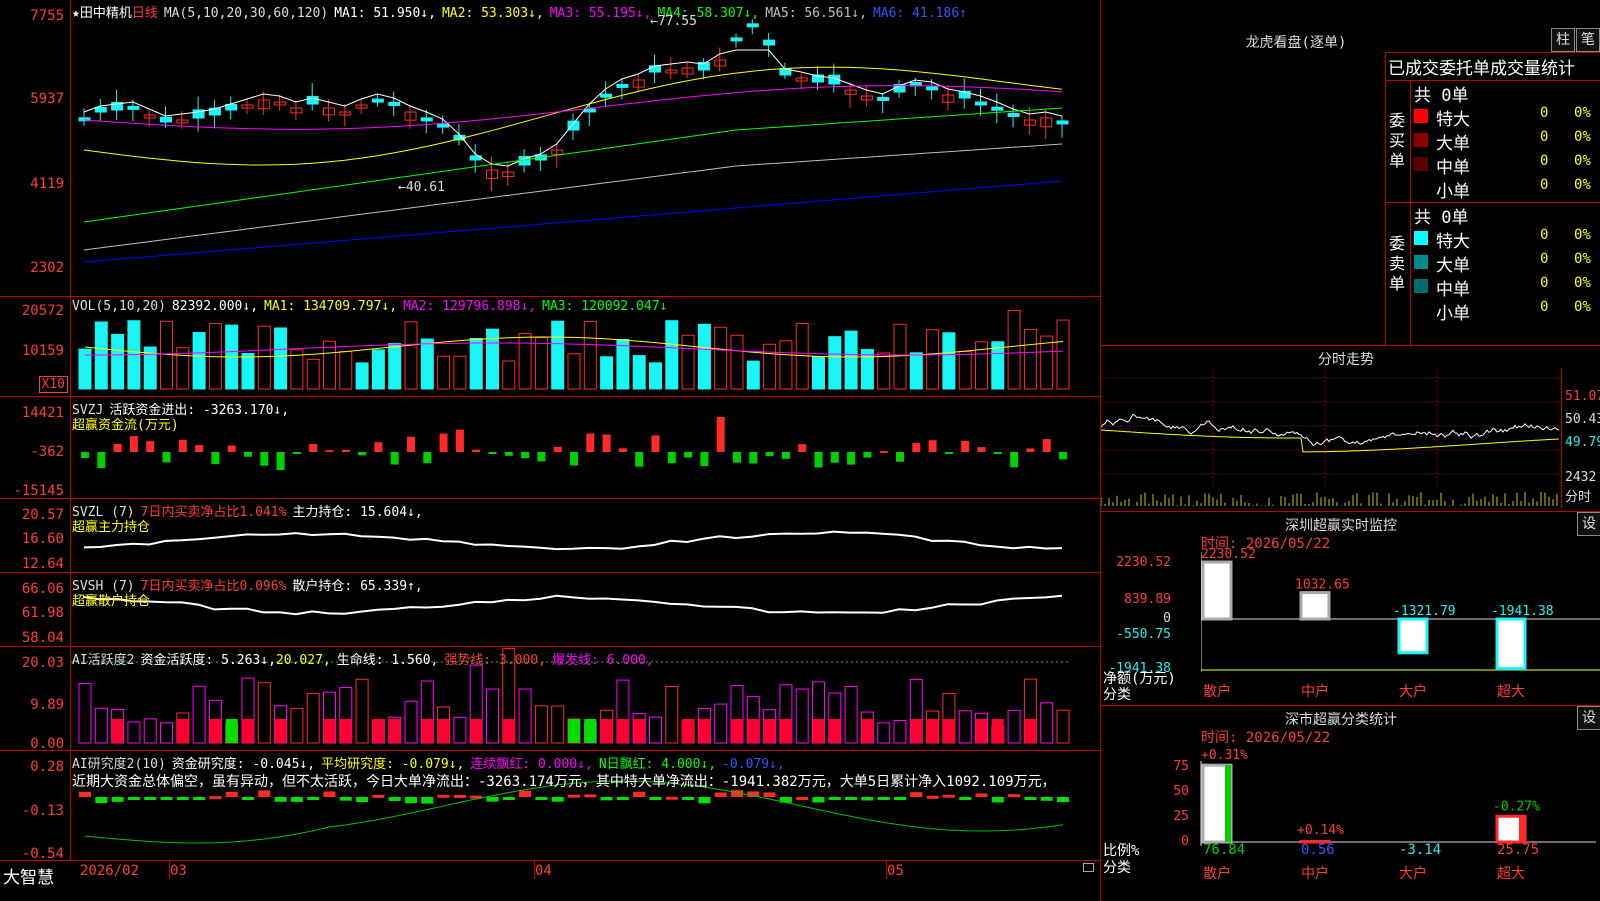 This screenshot has height=901, width=1600. What do you see at coordinates (573, 221) in the screenshot?
I see `ma-line` at bounding box center [573, 221].